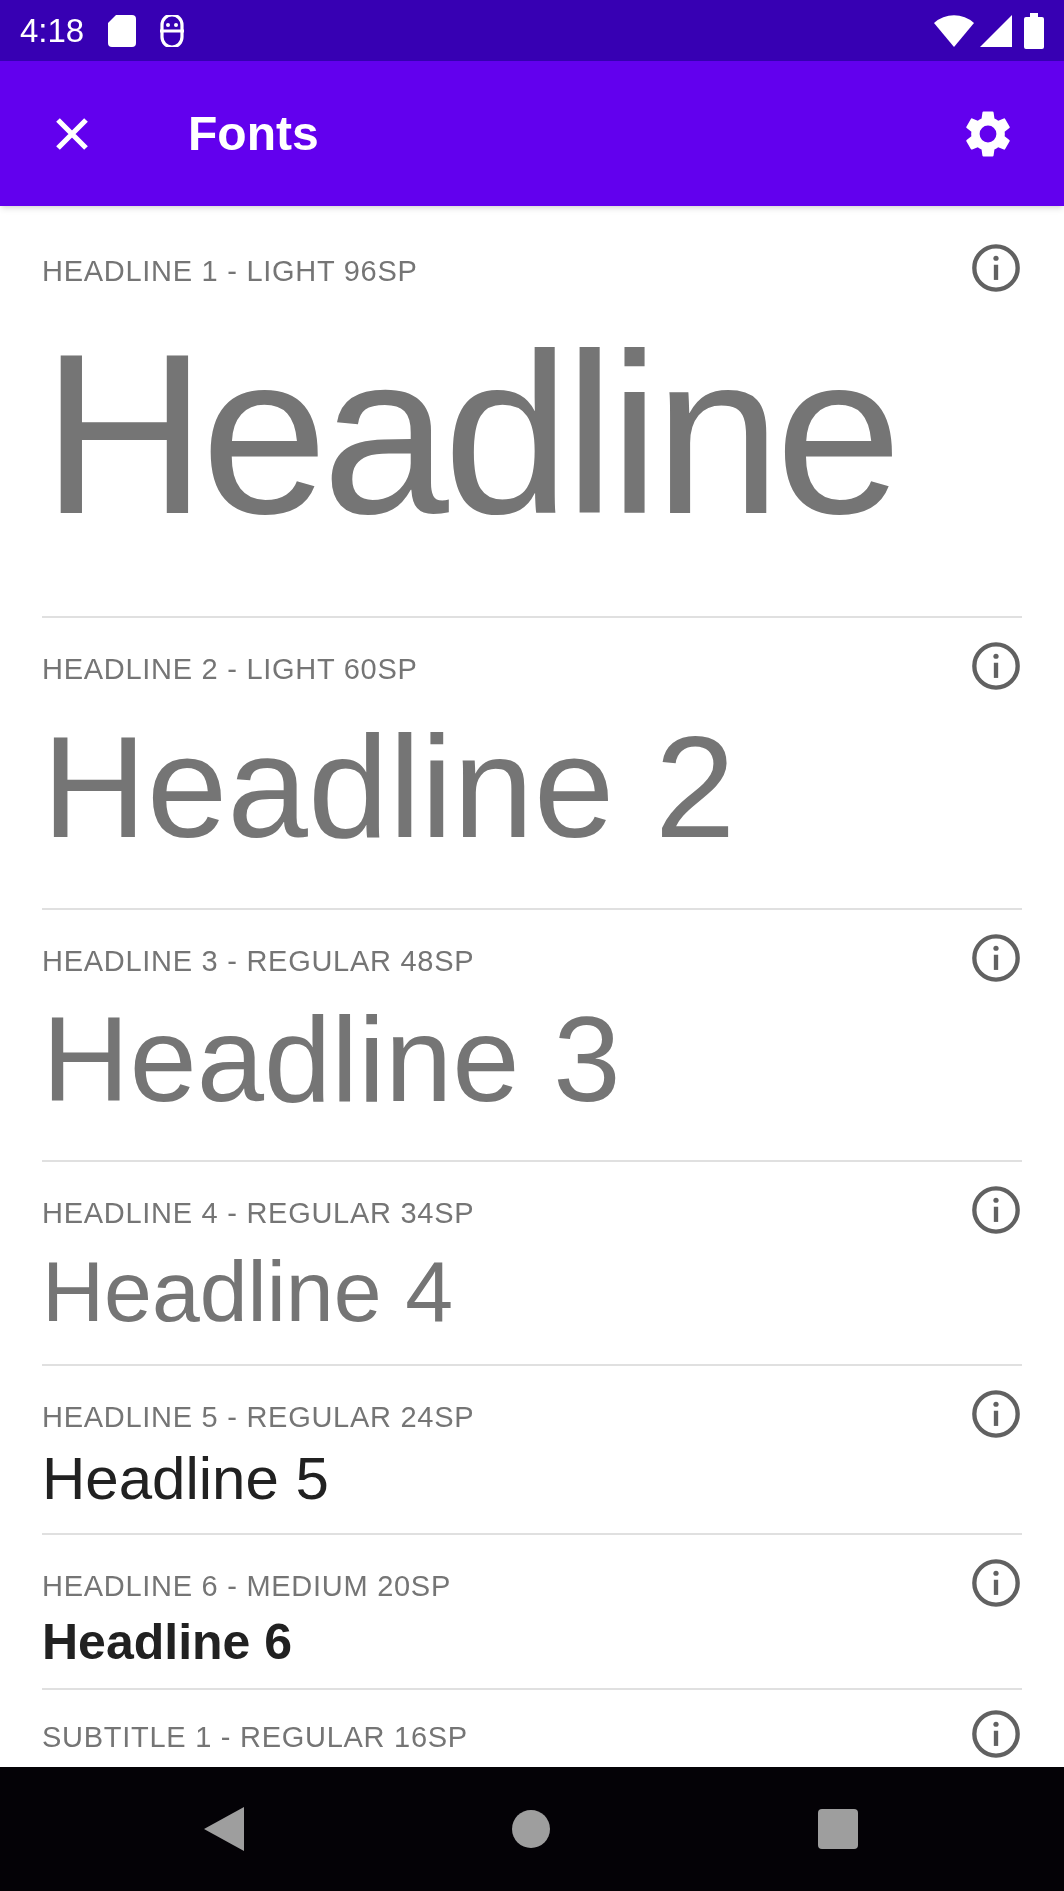 Image resolution: width=1064 pixels, height=1891 pixels. What do you see at coordinates (172, 30) in the screenshot?
I see `robot-icon` at bounding box center [172, 30].